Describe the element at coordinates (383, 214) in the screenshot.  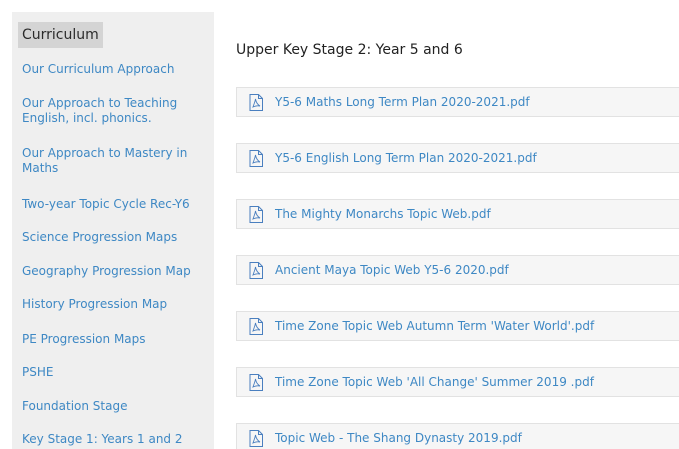
I see `file-link: The Mighty Monarchs Topic Web.pdf` at that location.